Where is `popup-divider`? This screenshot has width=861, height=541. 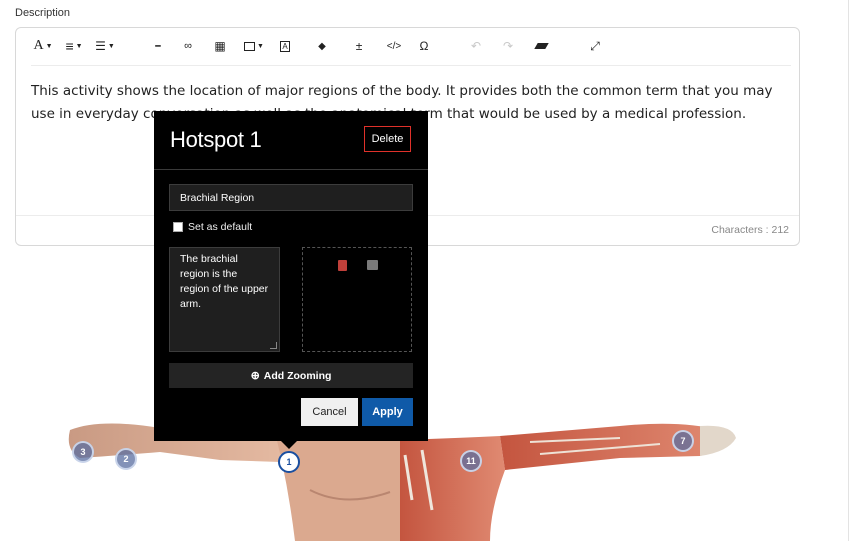
popup-divider is located at coordinates (291, 169).